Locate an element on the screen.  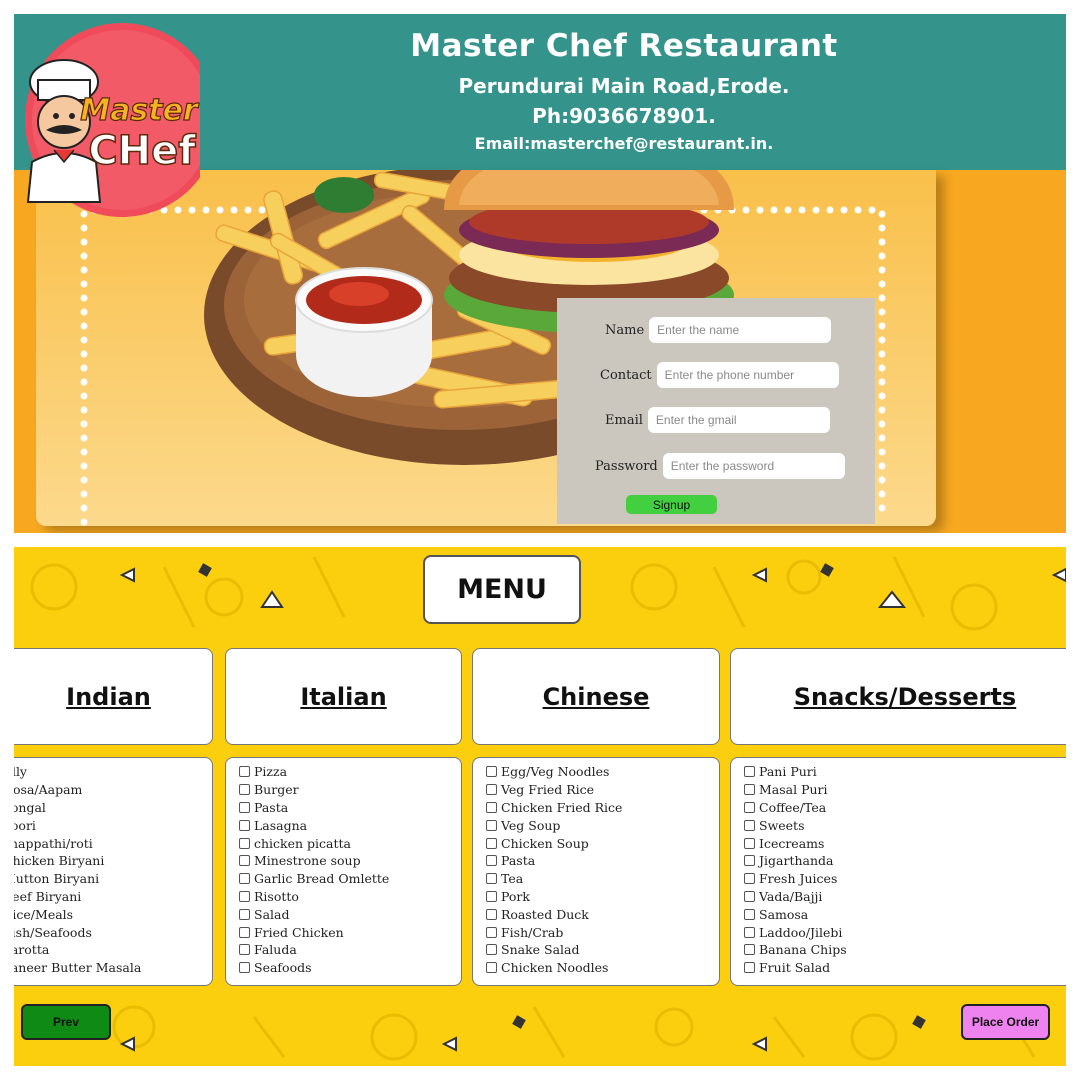
contact-row: Contact is located at coordinates (719, 375).